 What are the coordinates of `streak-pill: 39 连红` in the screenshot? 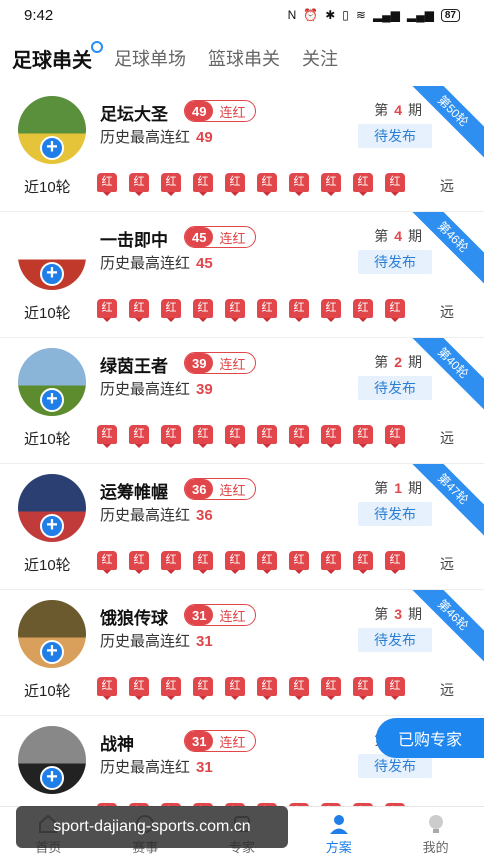 It's located at (220, 363).